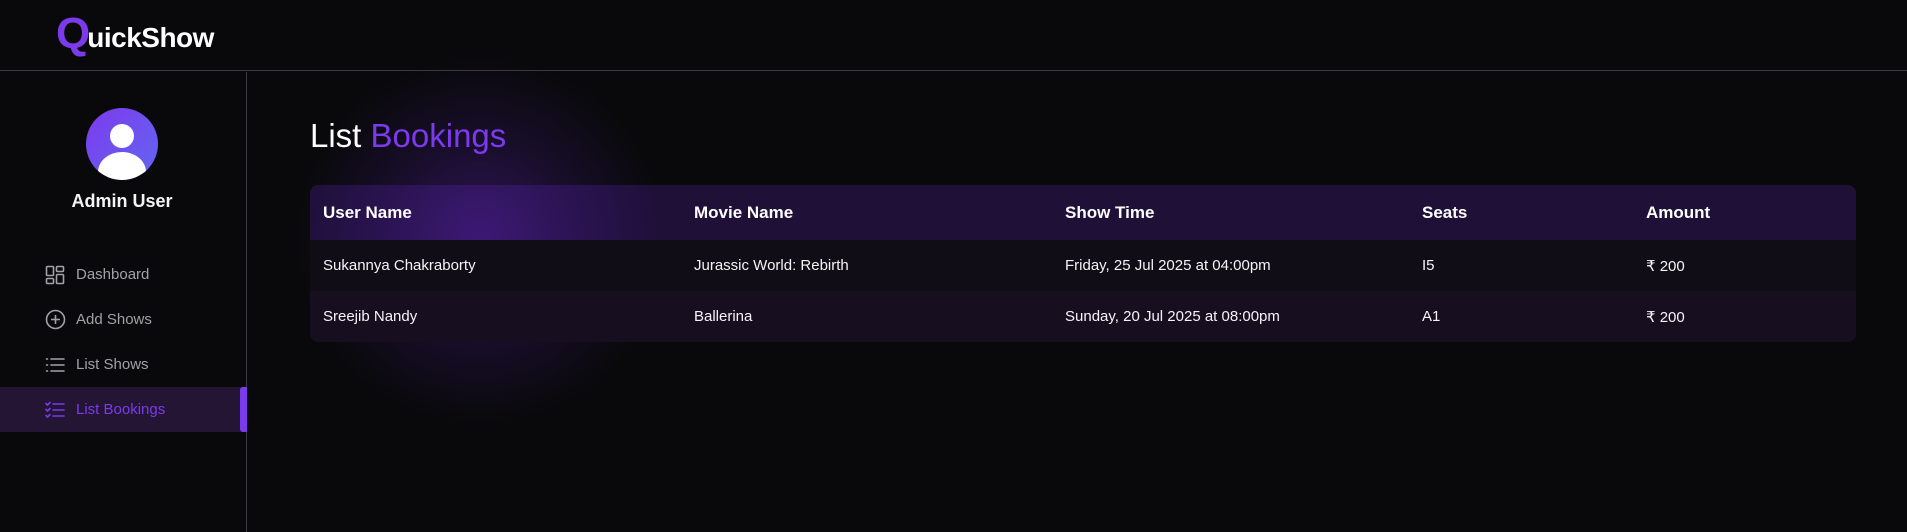  Describe the element at coordinates (150, 37) in the screenshot. I see `logo-text: uickShow` at that location.